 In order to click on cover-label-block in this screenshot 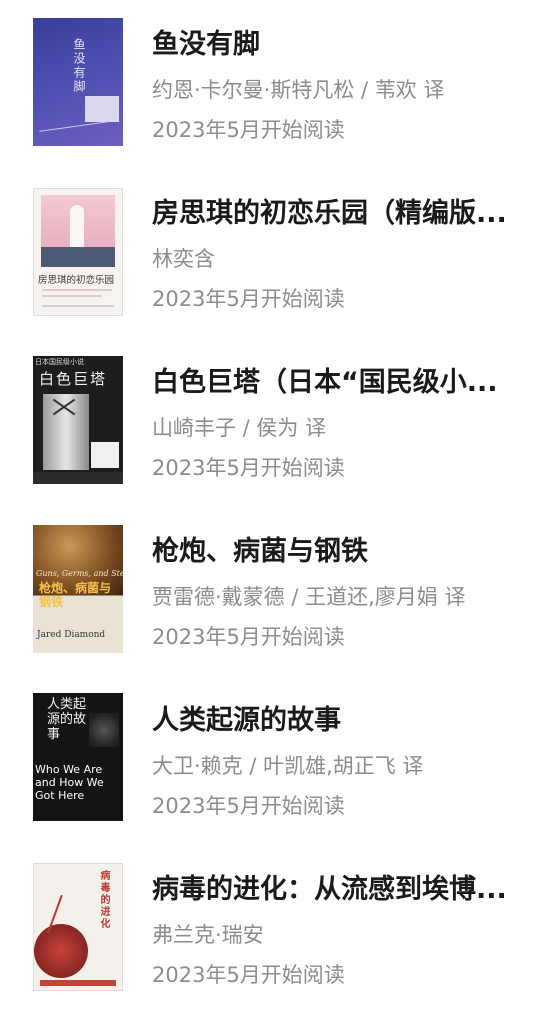, I will do `click(102, 109)`.